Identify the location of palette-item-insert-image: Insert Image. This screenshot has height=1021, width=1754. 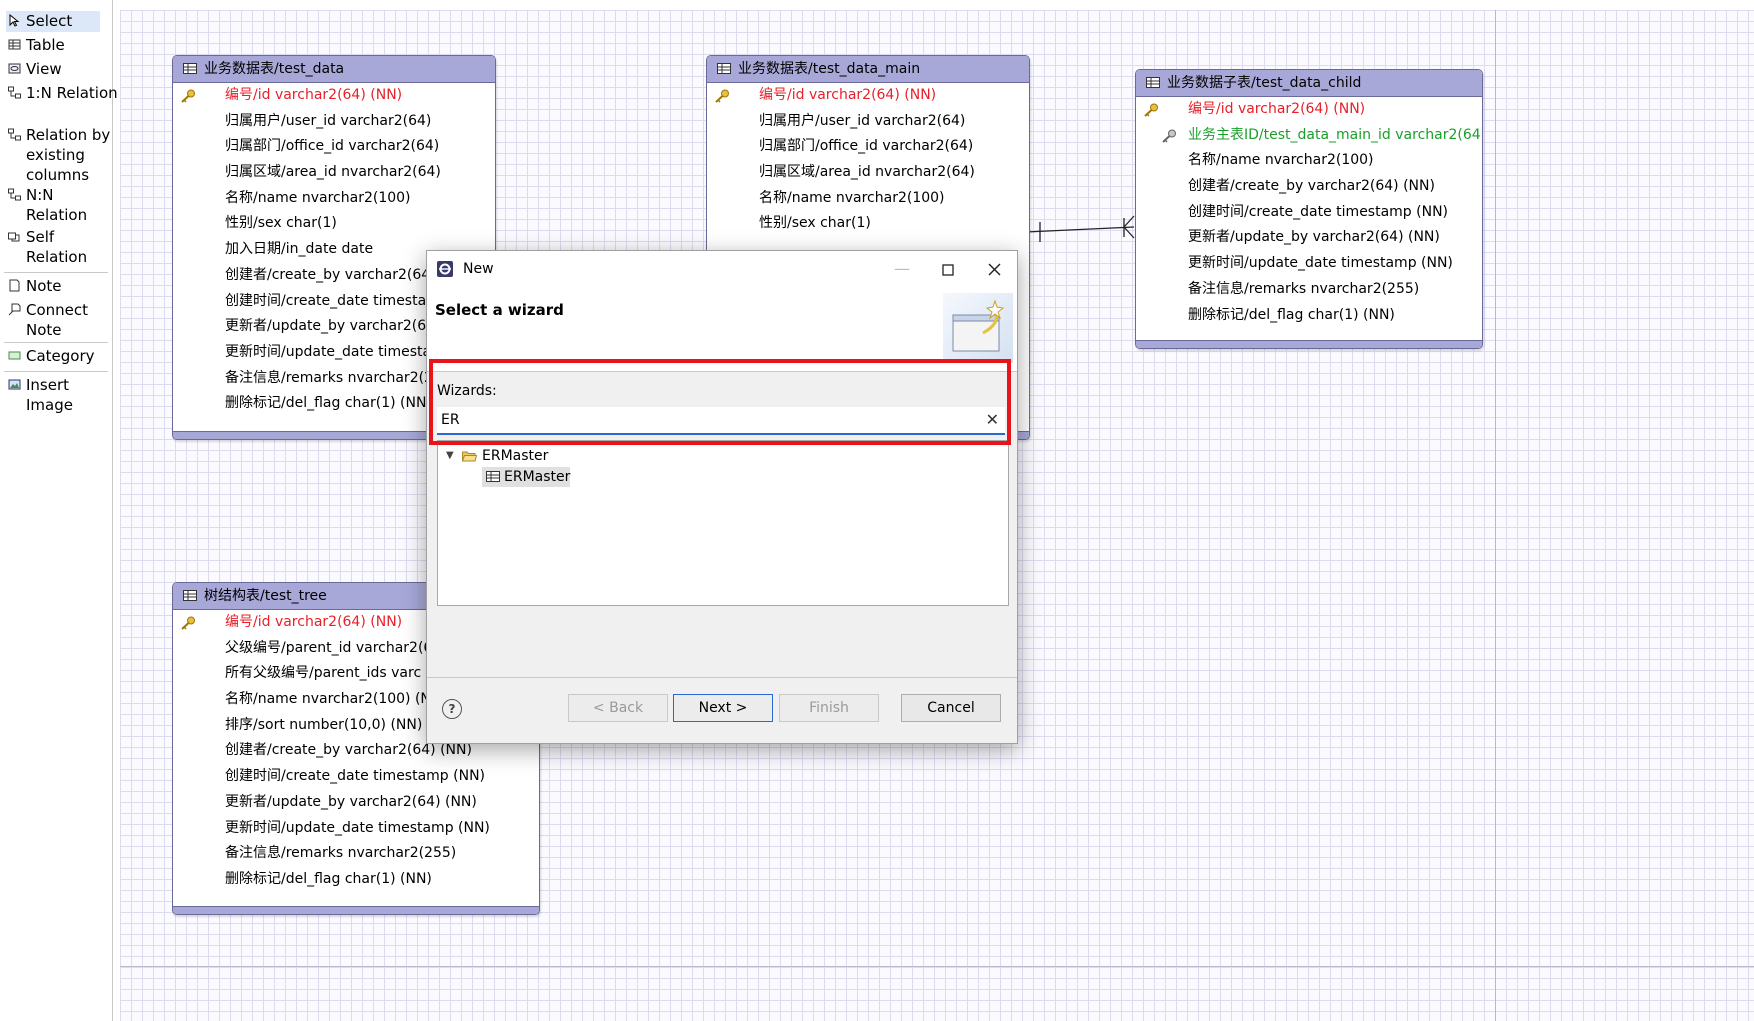
(53, 396).